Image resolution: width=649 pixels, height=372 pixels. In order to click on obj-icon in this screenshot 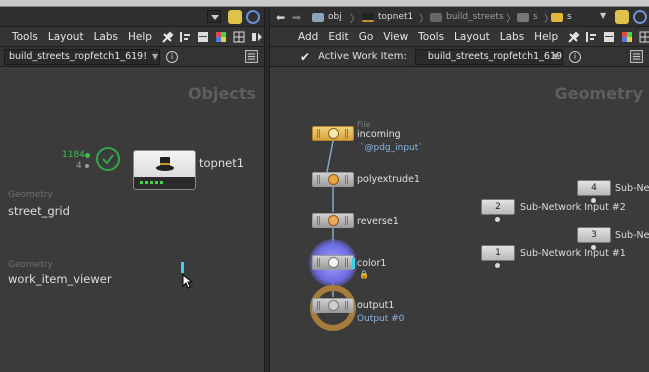, I will do `click(318, 17)`.